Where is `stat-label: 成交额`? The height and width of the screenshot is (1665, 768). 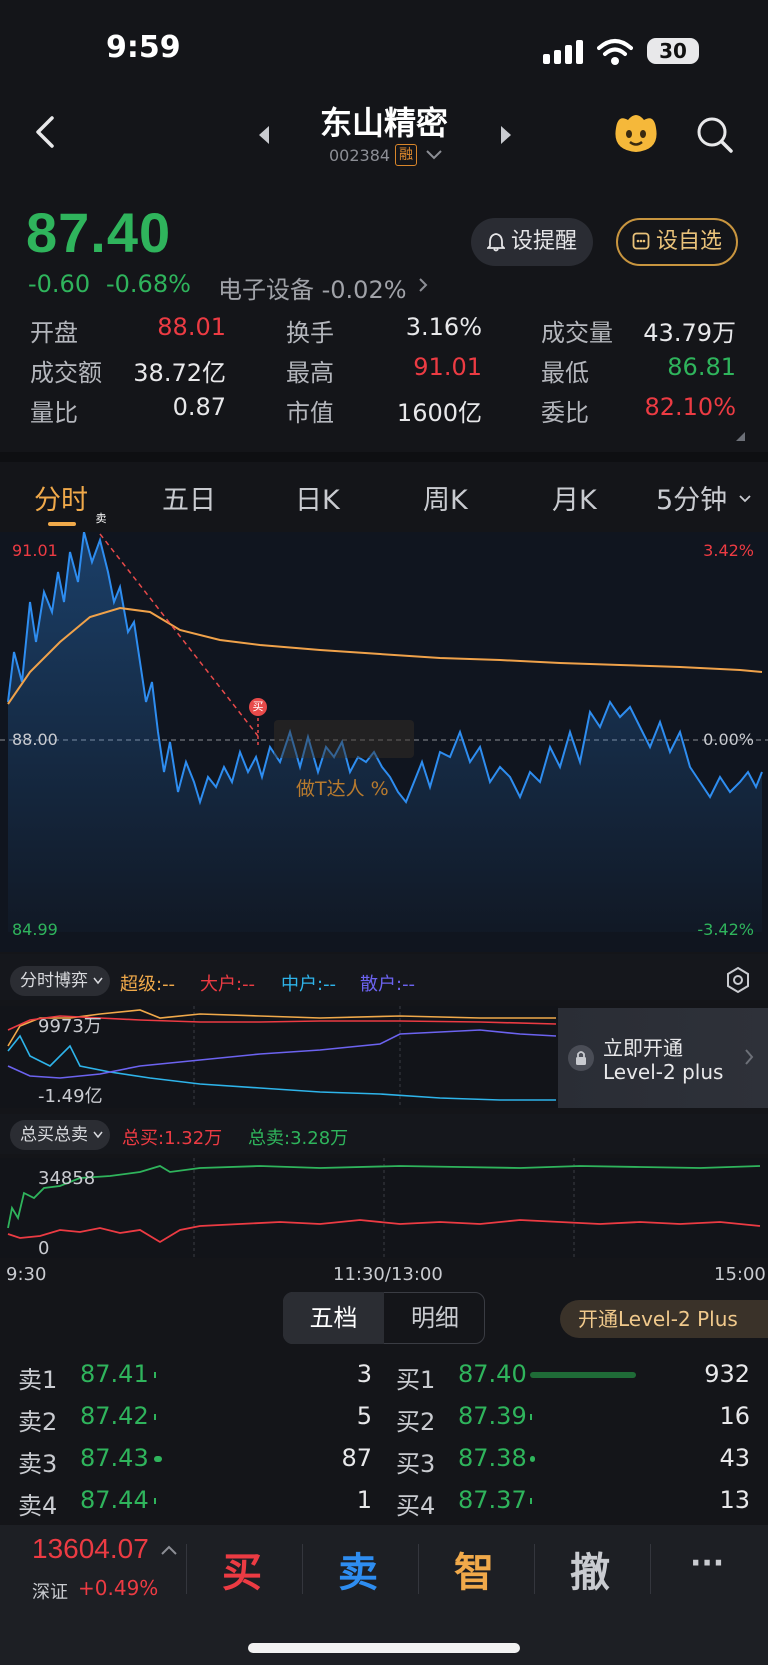
stat-label: 成交额 is located at coordinates (66, 373).